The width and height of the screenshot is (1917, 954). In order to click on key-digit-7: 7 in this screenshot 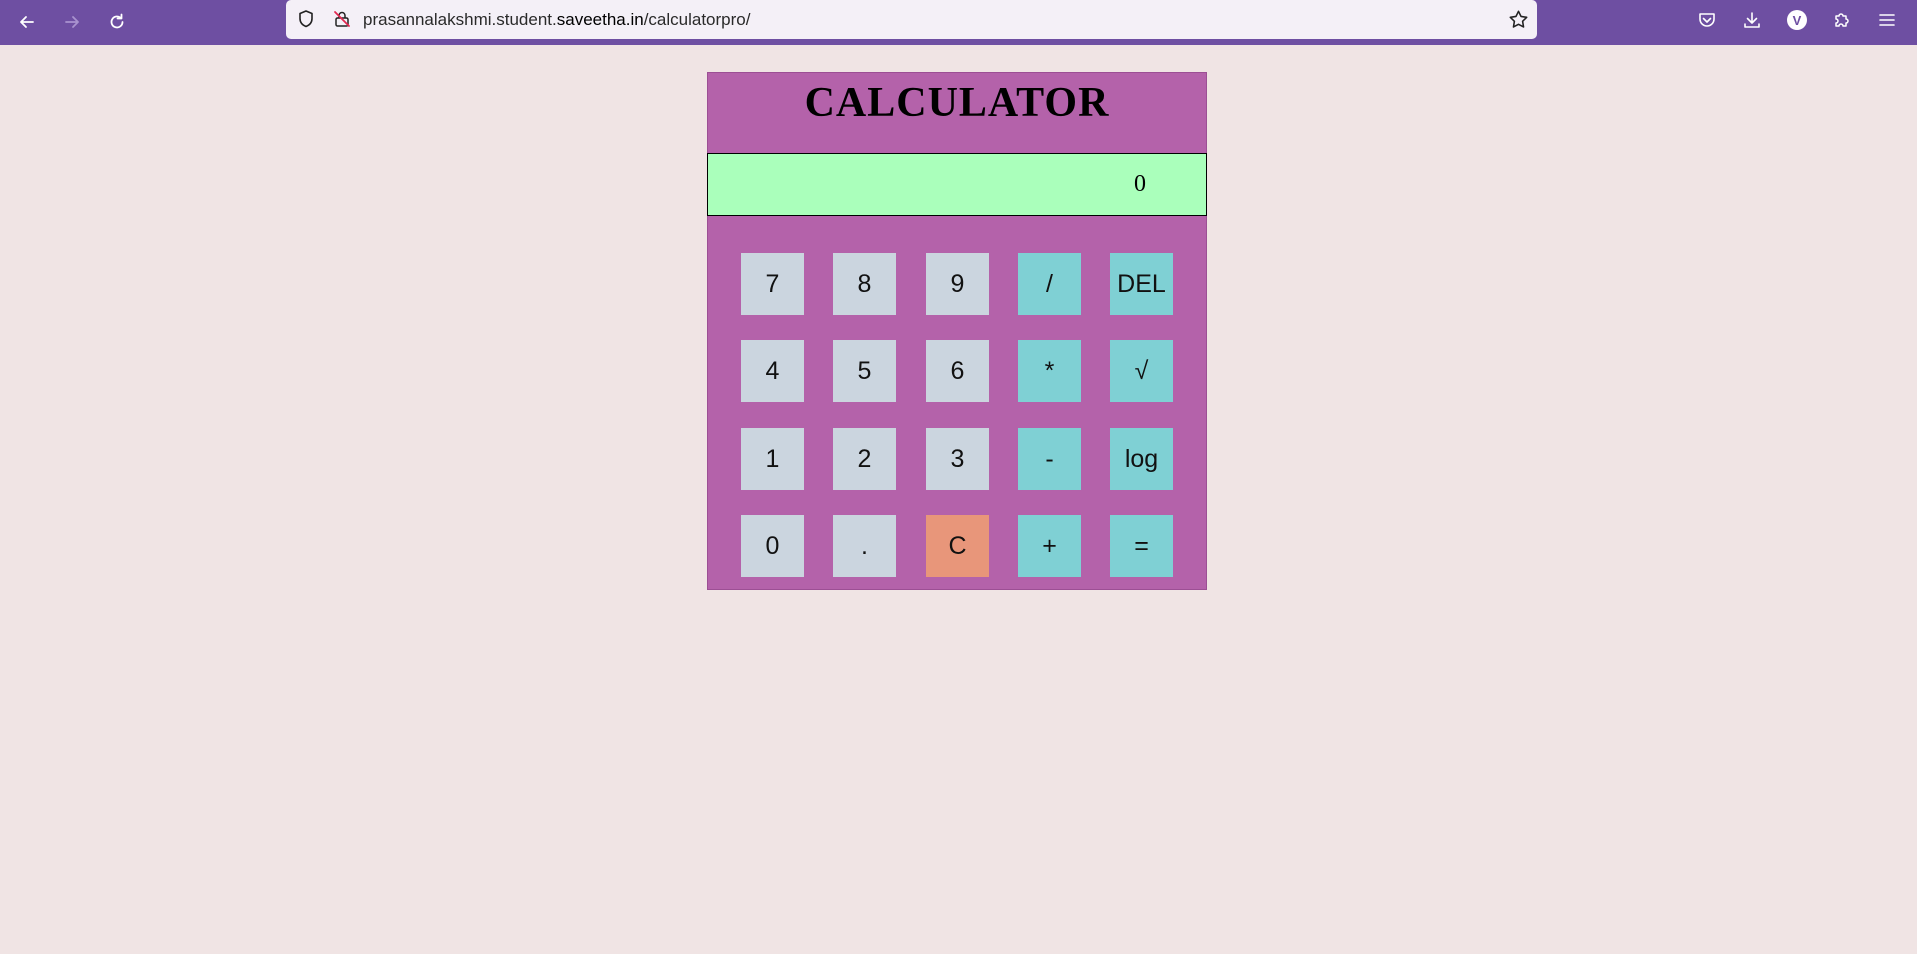, I will do `click(772, 284)`.